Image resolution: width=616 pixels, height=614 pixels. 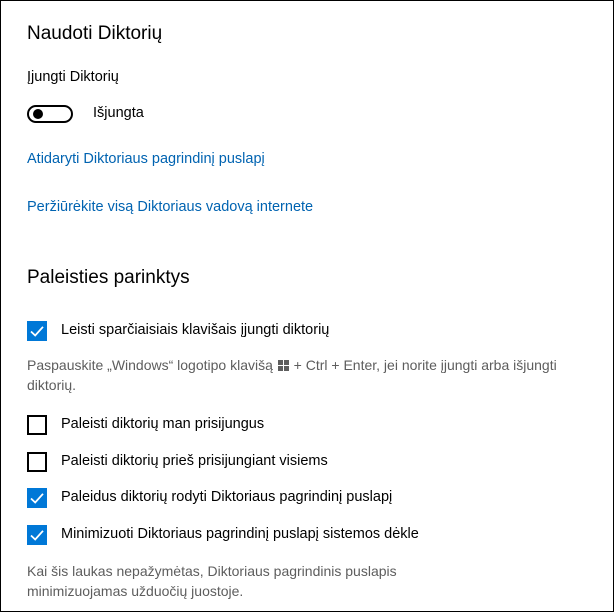 What do you see at coordinates (50, 114) in the screenshot?
I see `narrator-toggle-switch` at bounding box center [50, 114].